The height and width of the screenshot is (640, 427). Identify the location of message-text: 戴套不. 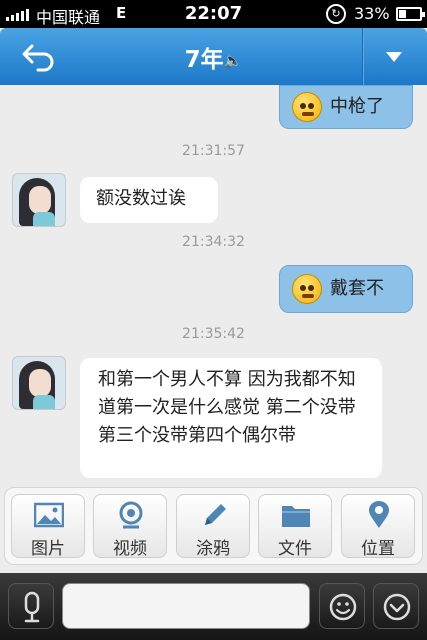
(357, 288).